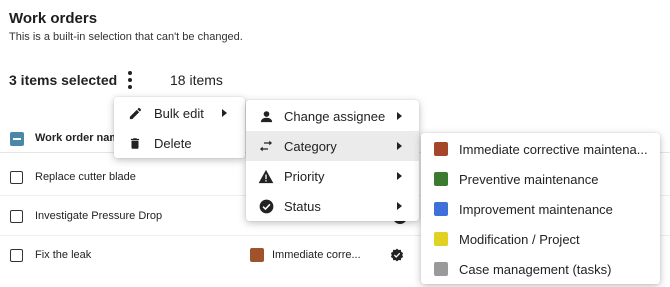 This screenshot has width=670, height=287. Describe the element at coordinates (332, 206) in the screenshot. I see `menu-item-status: Status` at that location.